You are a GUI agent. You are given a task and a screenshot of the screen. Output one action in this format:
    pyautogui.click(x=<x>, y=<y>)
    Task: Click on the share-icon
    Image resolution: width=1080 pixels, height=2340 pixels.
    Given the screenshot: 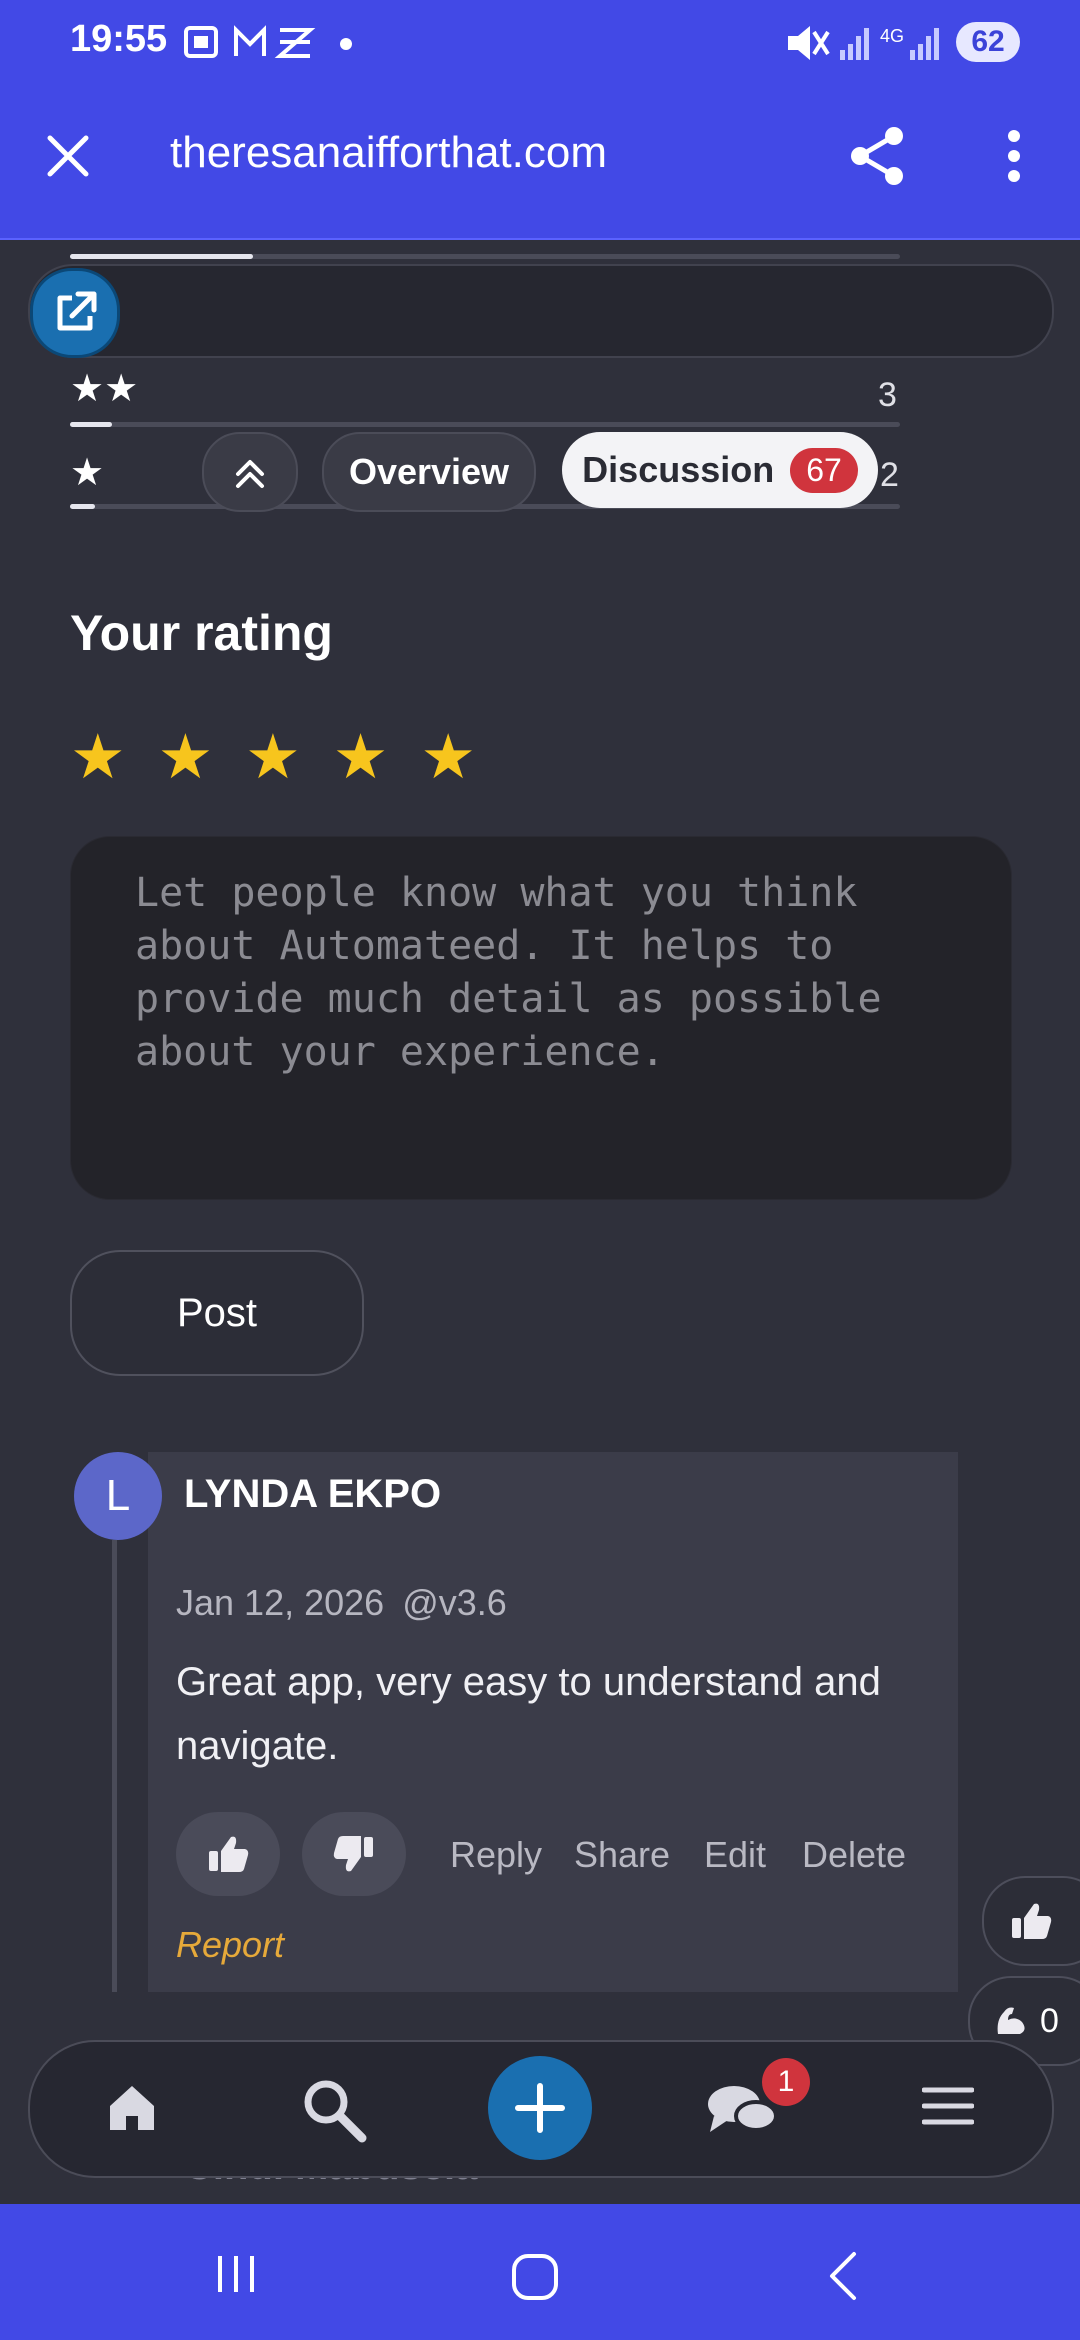 What is the action you would take?
    pyautogui.click(x=878, y=156)
    